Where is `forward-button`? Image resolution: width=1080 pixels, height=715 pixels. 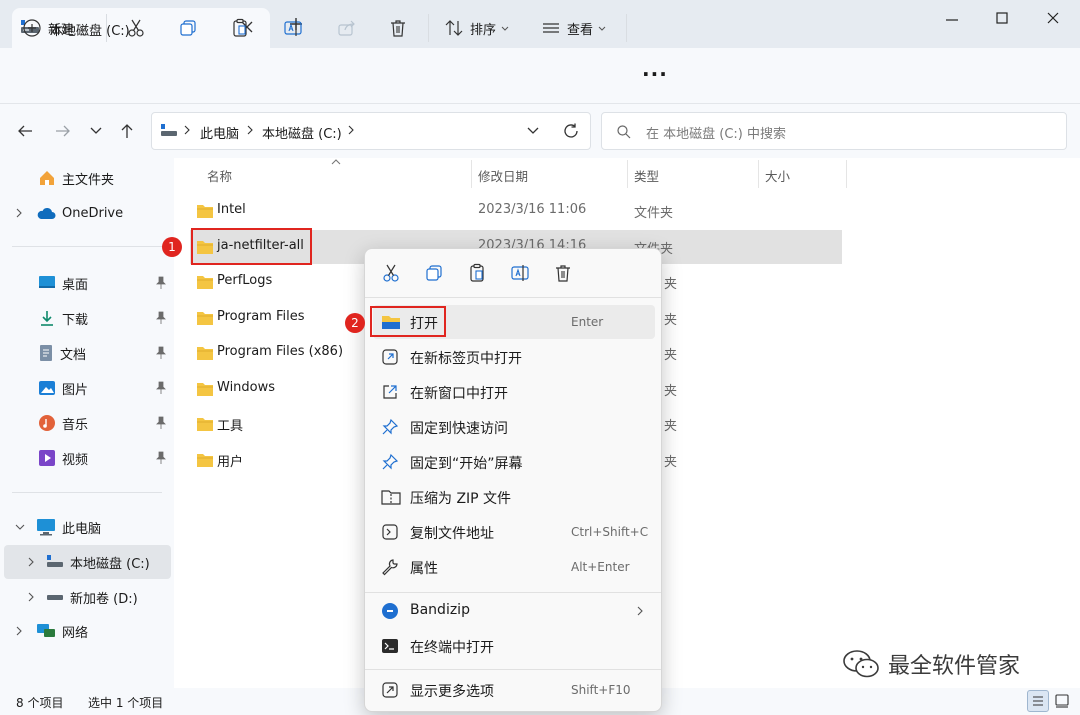 forward-button is located at coordinates (63, 131).